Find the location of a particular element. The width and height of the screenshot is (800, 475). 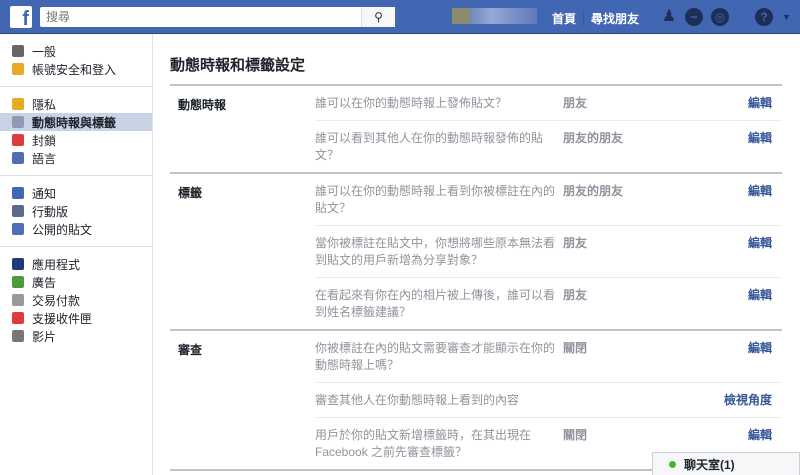

card-icon is located at coordinates (18, 300).